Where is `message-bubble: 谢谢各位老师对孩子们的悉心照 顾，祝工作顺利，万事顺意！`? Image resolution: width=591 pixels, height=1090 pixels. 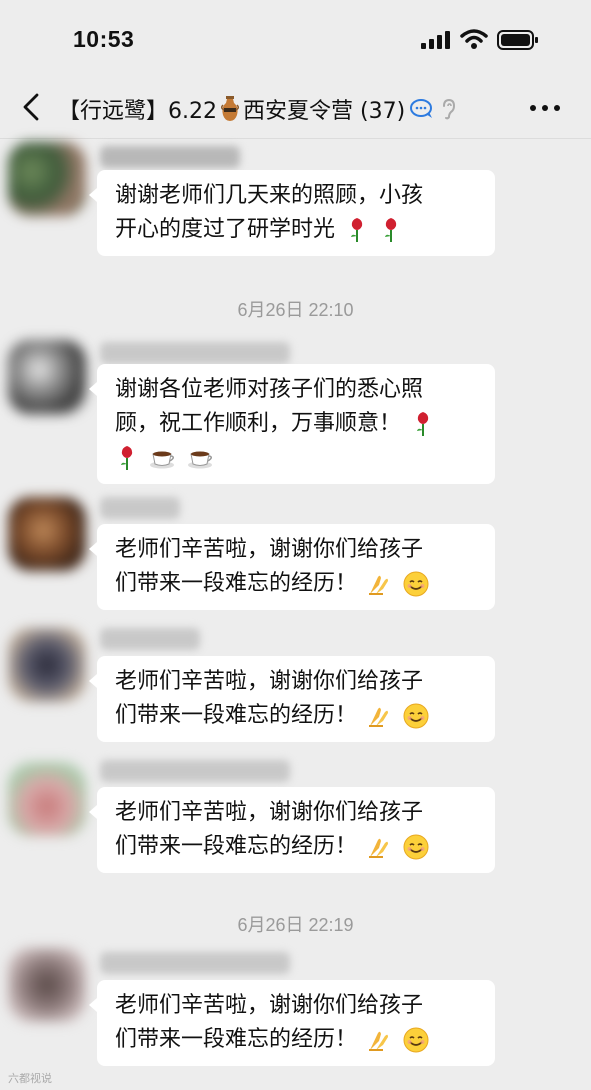 message-bubble: 谢谢各位老师对孩子们的悉心照 顾，祝工作顺利，万事顺意！ is located at coordinates (292, 424).